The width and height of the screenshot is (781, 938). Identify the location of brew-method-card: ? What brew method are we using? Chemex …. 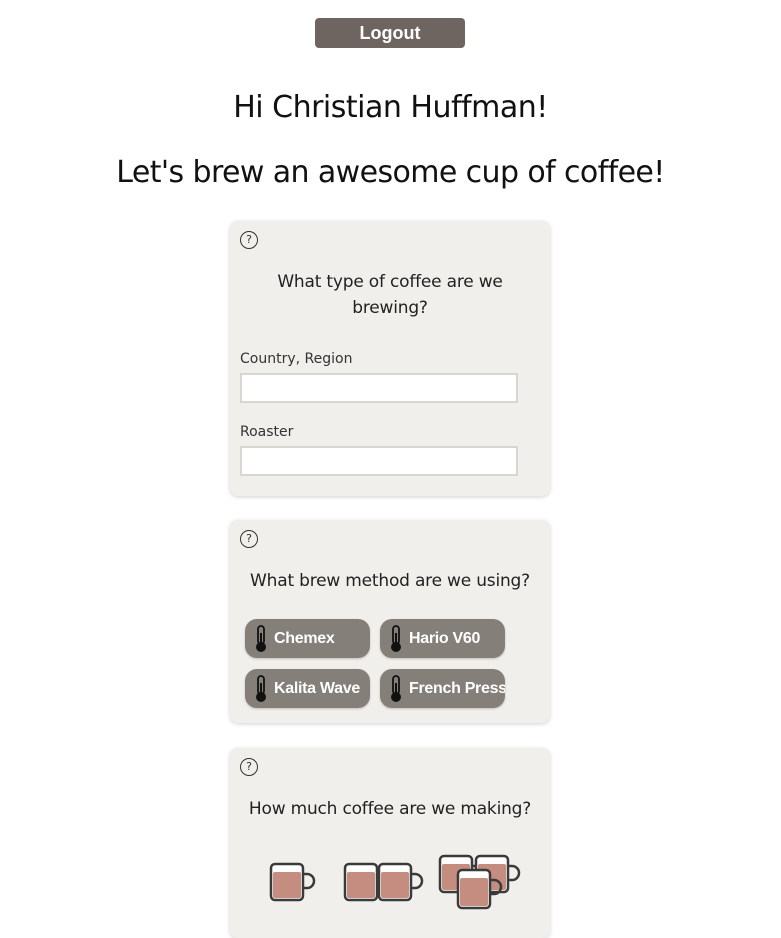
(390, 621).